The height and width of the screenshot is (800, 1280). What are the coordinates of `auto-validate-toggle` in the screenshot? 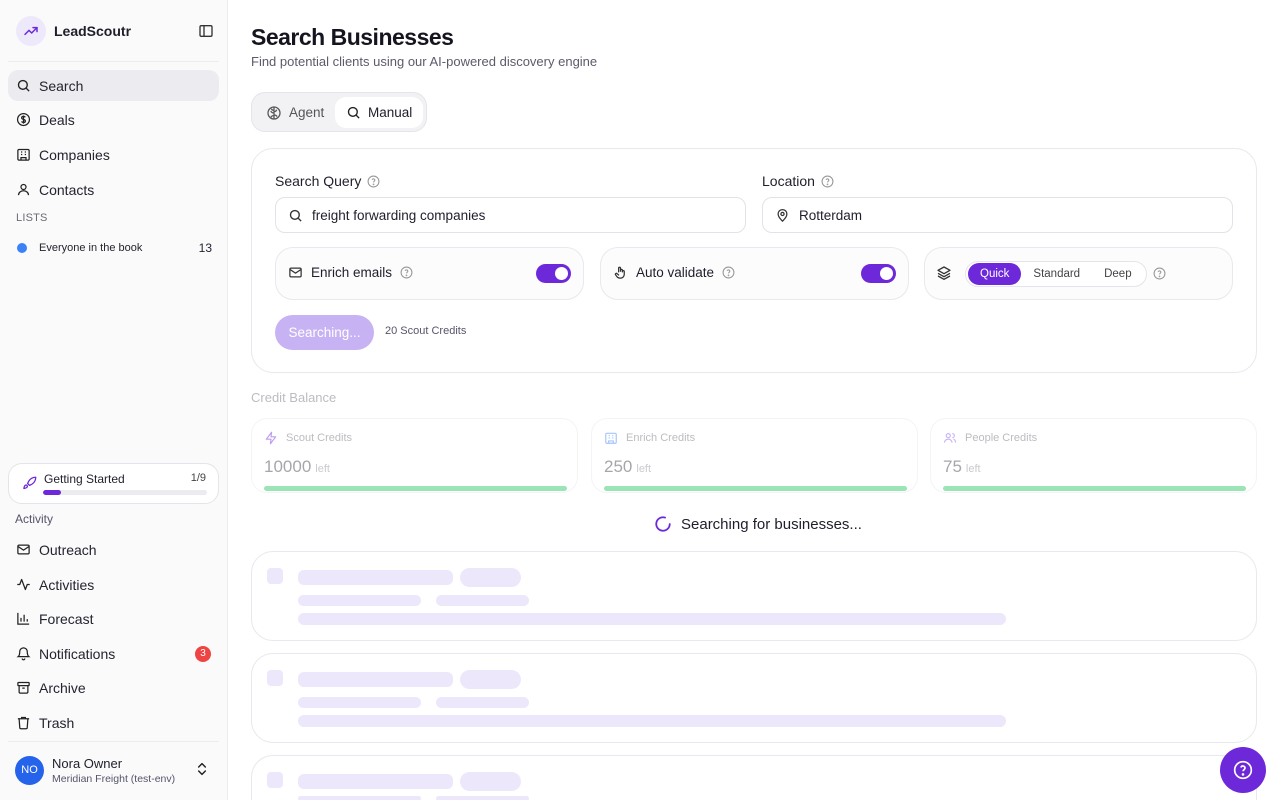 It's located at (878, 273).